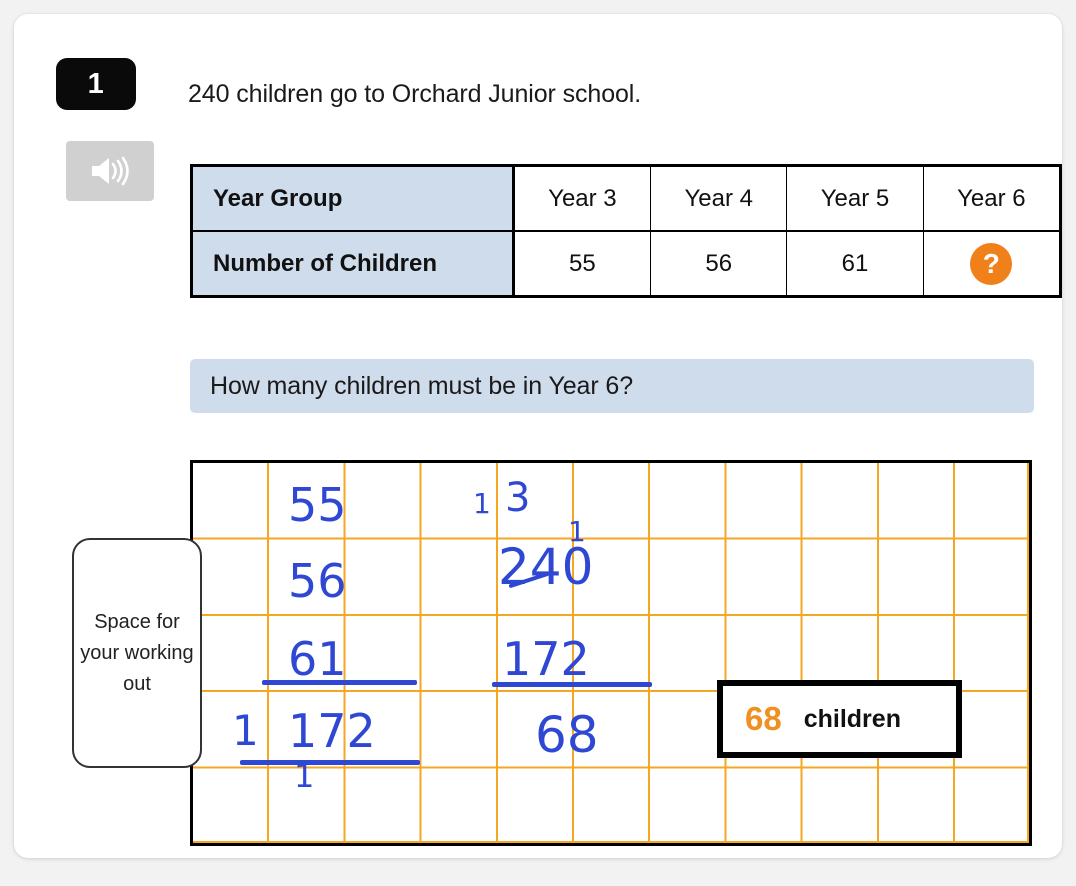 The image size is (1076, 886). I want to click on audio-play-button, so click(110, 171).